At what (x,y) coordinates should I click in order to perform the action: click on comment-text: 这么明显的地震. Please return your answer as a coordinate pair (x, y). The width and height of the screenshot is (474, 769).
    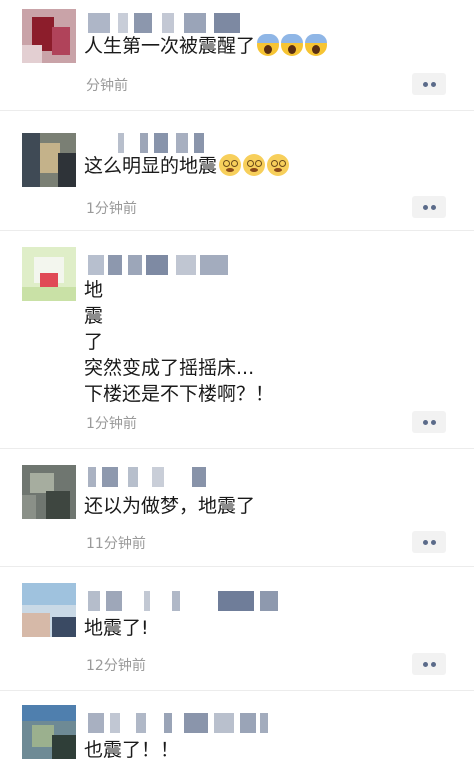
    Looking at the image, I should click on (187, 166).